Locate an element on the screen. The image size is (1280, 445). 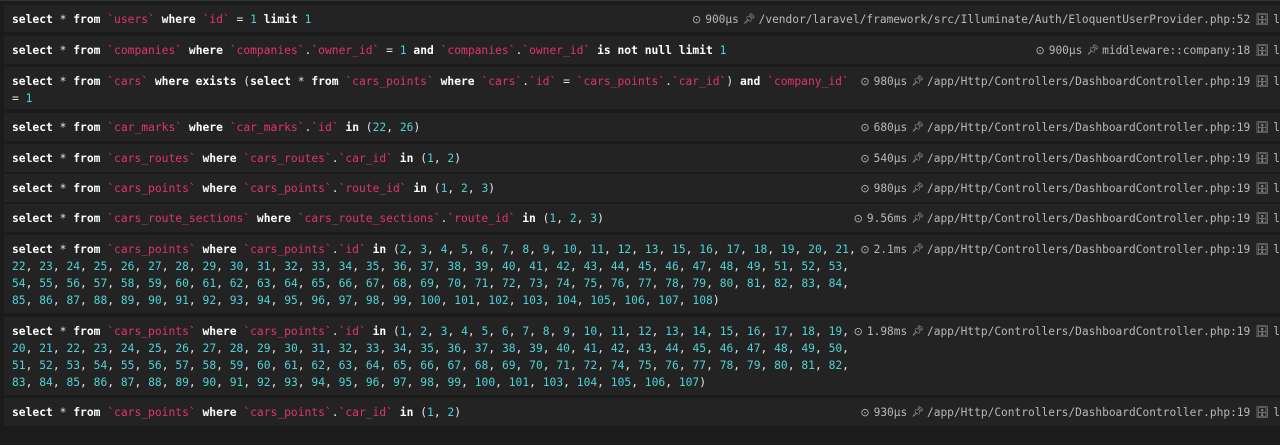
sql-identifier: `cars_routes` is located at coordinates (151, 158).